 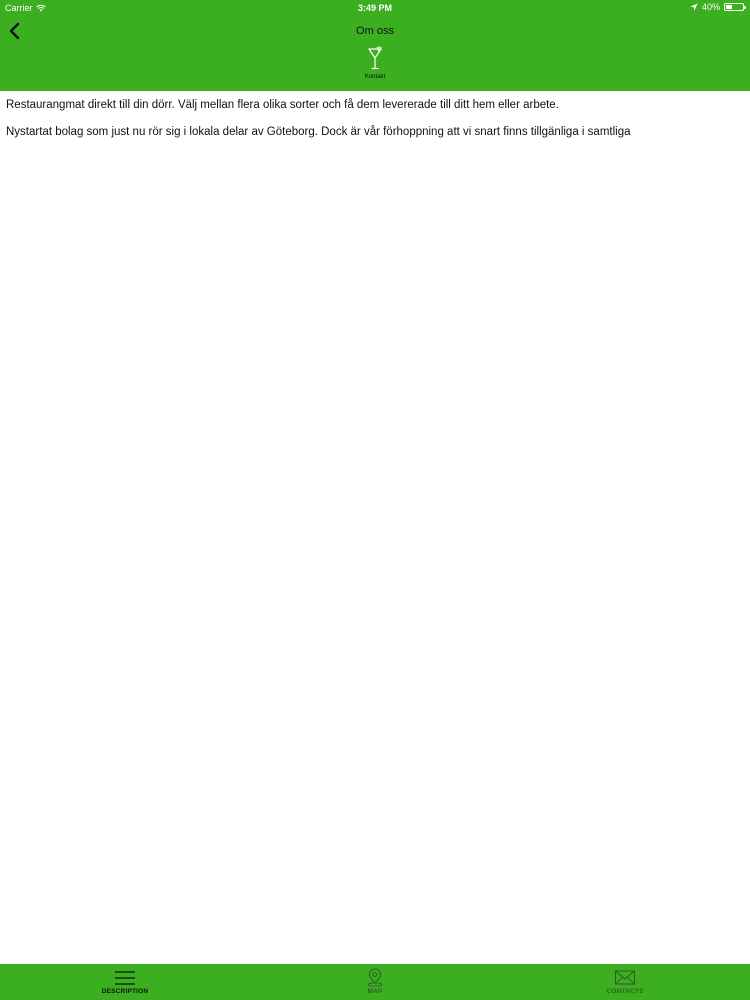 What do you see at coordinates (375, 58) in the screenshot?
I see `cocktail-glass-icon` at bounding box center [375, 58].